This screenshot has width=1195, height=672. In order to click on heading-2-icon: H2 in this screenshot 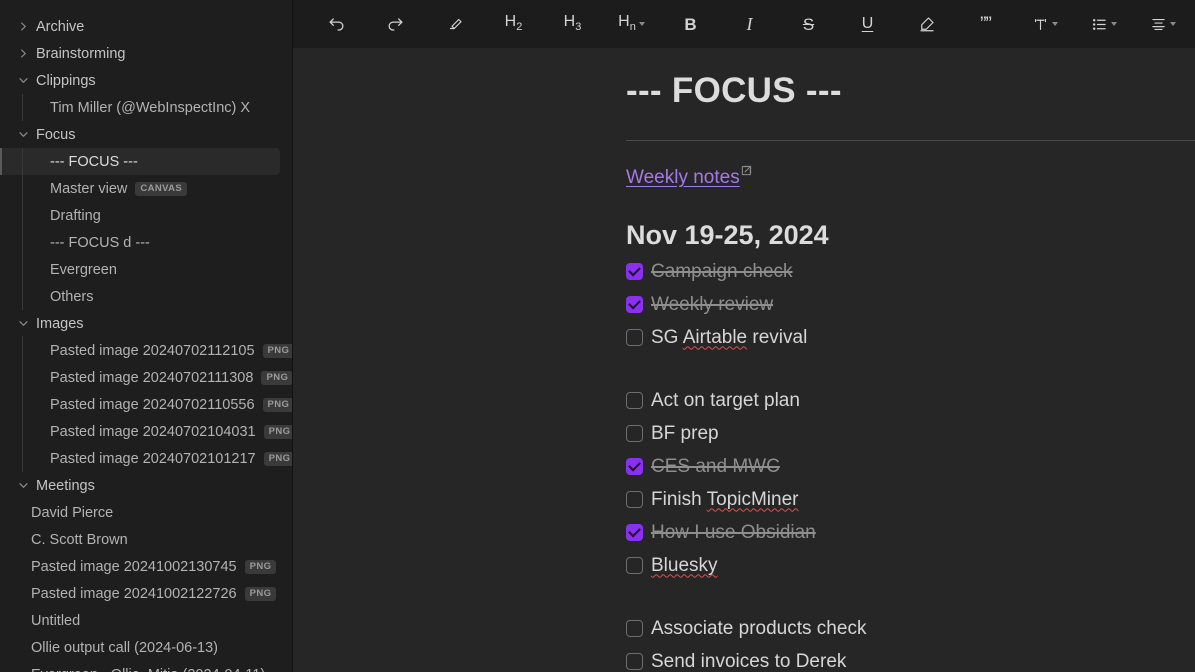, I will do `click(513, 24)`.